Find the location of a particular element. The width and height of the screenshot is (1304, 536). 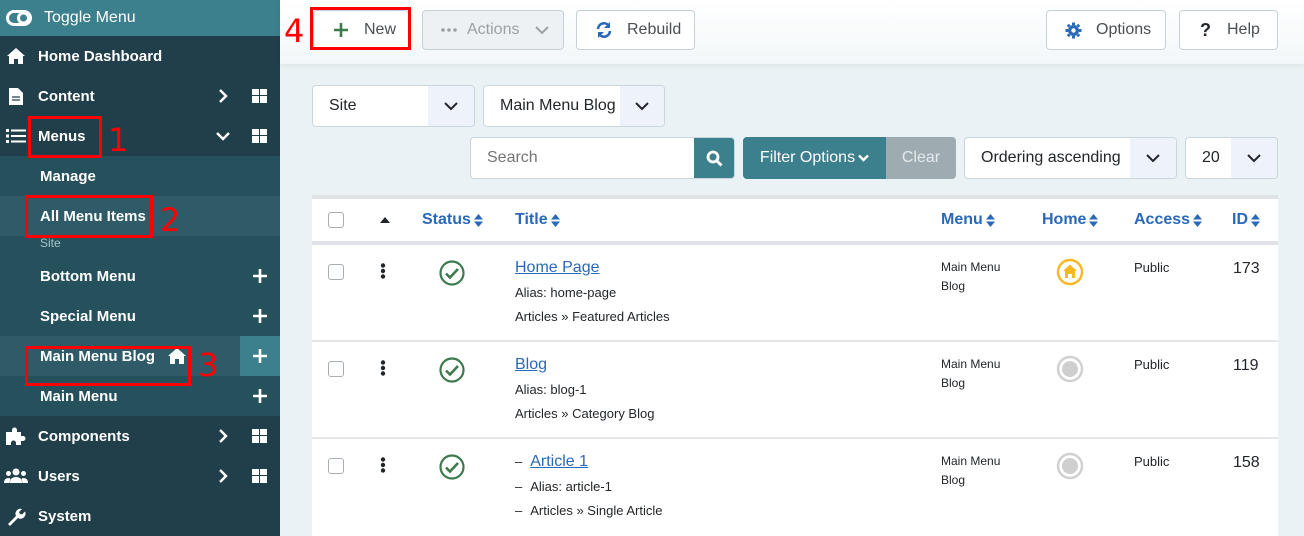

search-input is located at coordinates (582, 158).